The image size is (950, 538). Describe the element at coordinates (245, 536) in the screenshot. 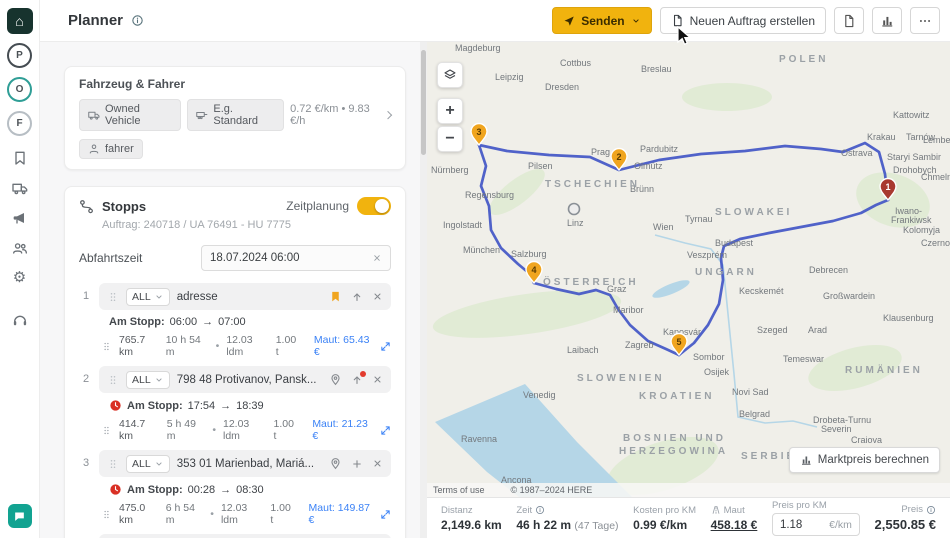

I see `stop-address-row: ALL 8764 Pusterwald, Austria` at that location.